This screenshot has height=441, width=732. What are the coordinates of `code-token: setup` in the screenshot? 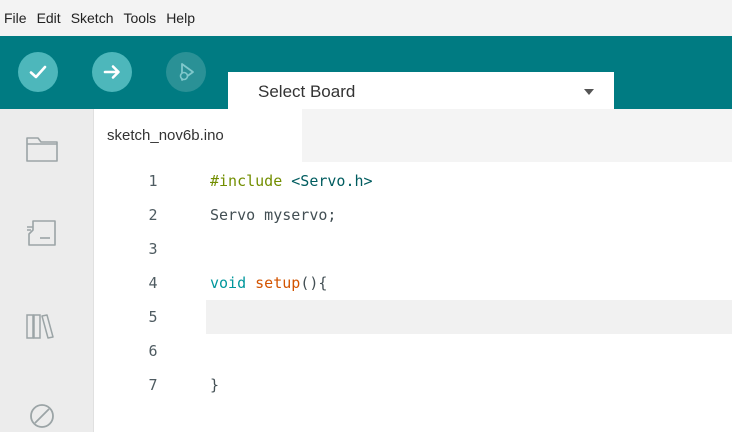 It's located at (278, 283).